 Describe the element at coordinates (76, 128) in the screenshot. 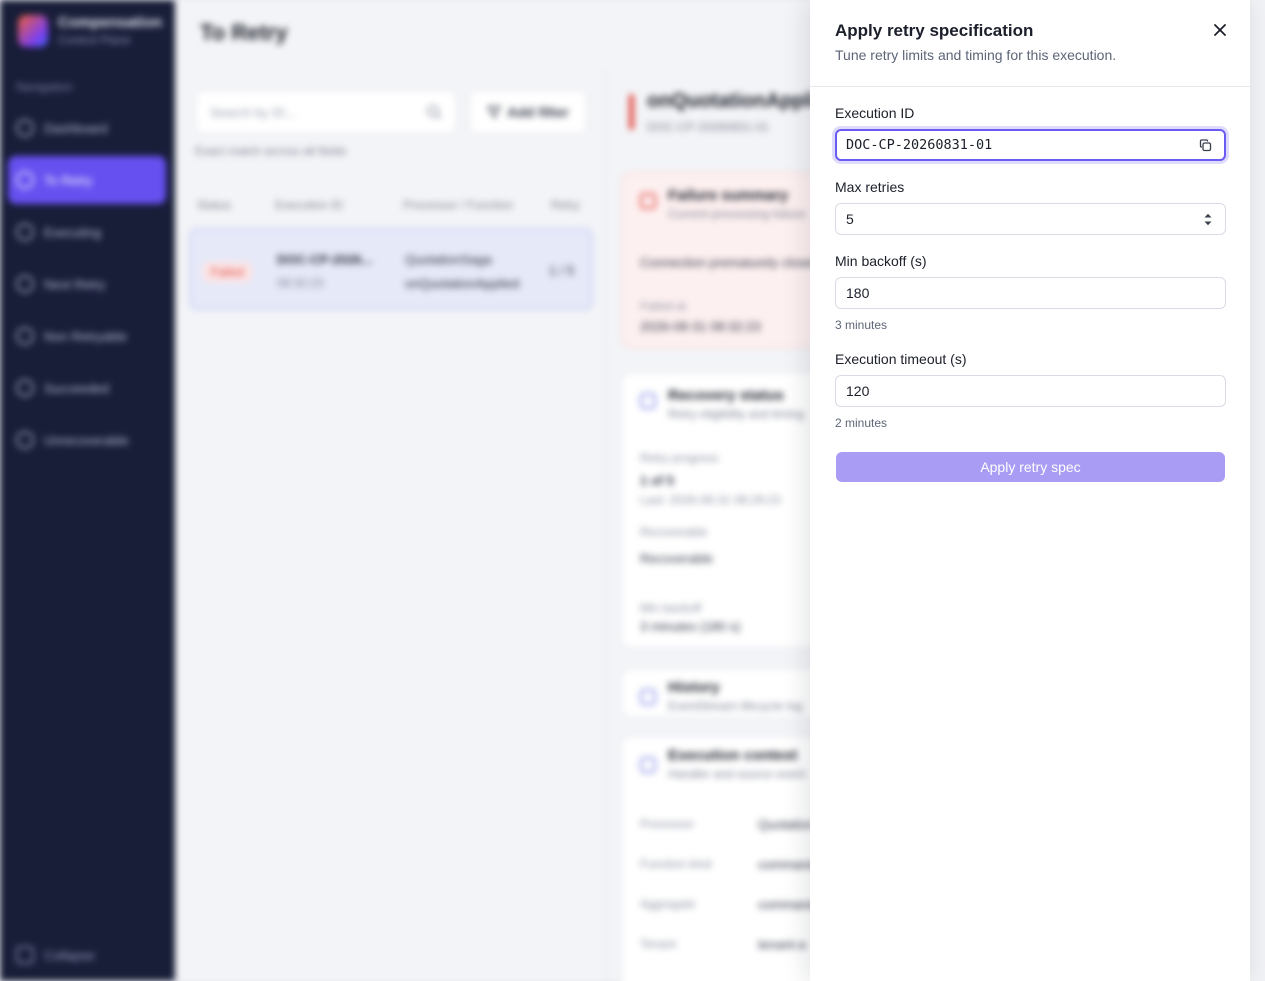

I see `sidebar-item-label: Dashboard` at that location.